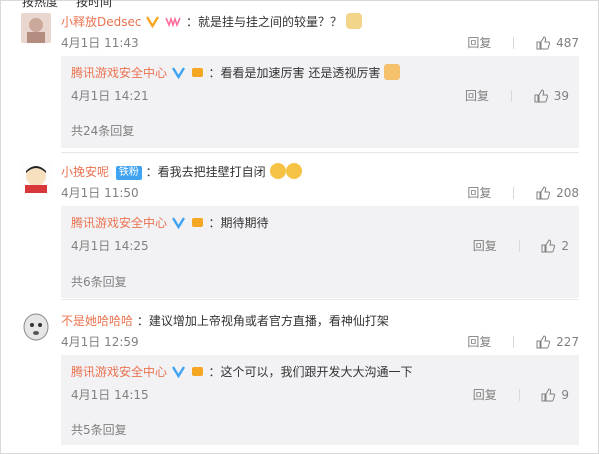  I want to click on comment-time: 4月1日 11:50, so click(100, 193).